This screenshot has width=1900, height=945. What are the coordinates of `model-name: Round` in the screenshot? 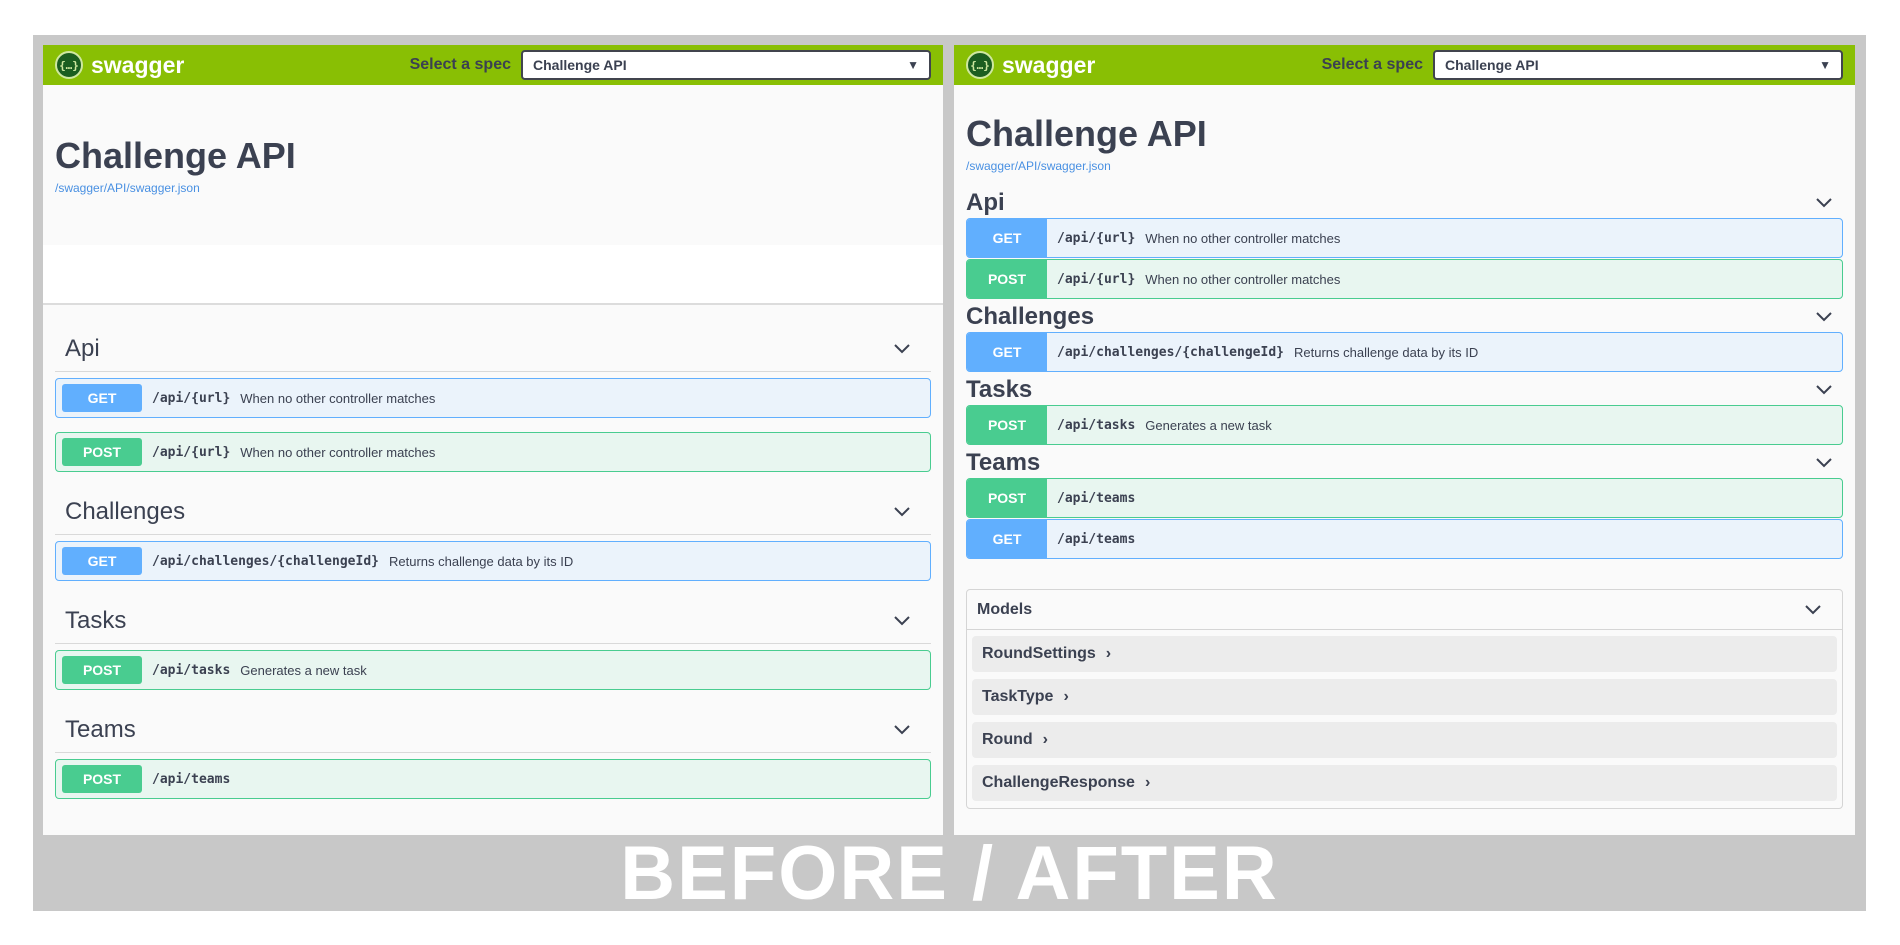 It's located at (1007, 739).